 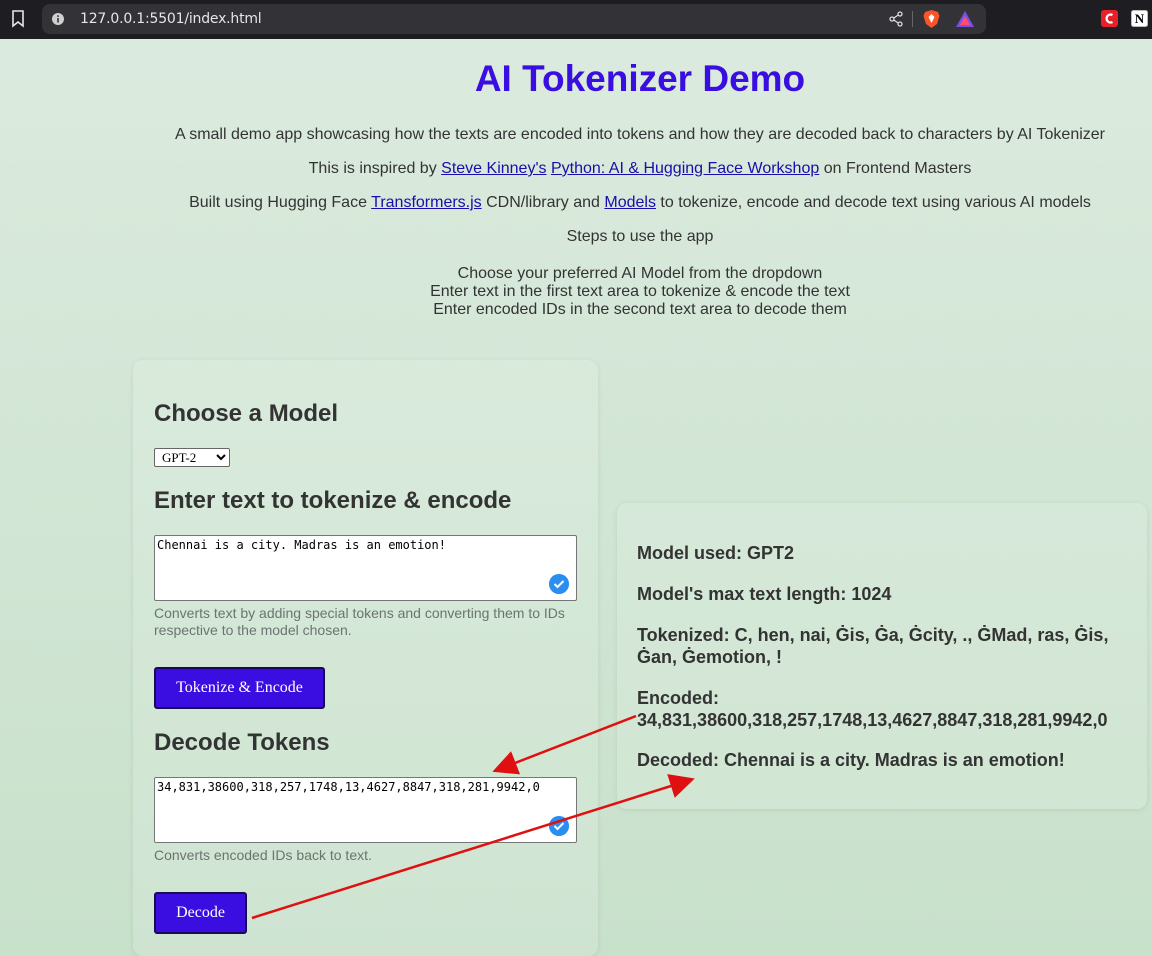 I want to click on decode-button: Decode, so click(x=200, y=913).